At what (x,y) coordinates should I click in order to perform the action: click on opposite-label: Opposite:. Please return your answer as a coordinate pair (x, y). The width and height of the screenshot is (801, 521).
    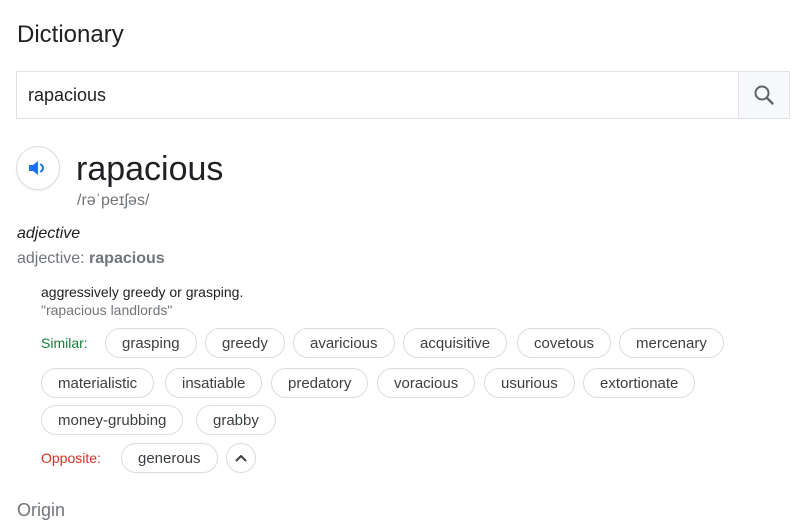
    Looking at the image, I should click on (71, 458).